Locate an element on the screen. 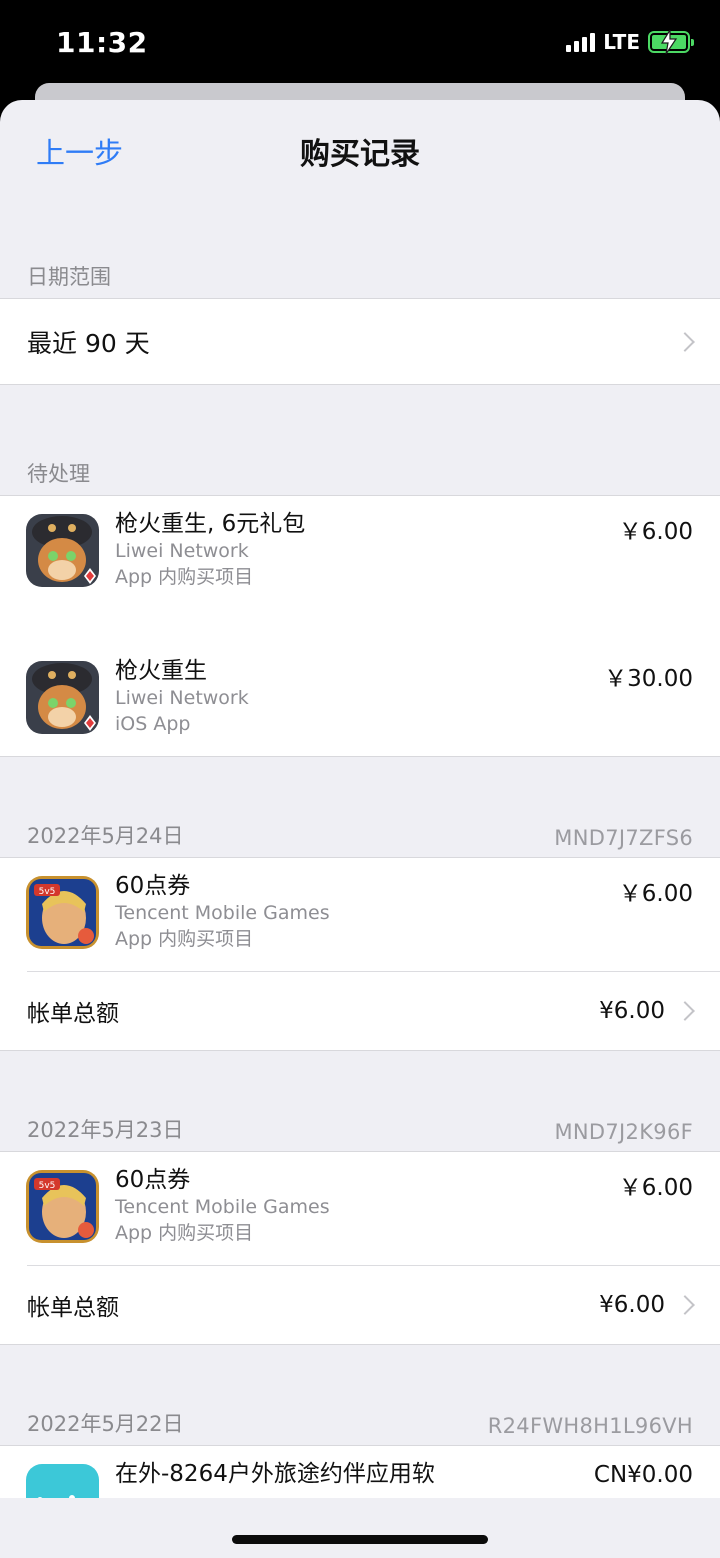 The height and width of the screenshot is (1558, 720). order-id: R24FWH8H1L96VH is located at coordinates (590, 1426).